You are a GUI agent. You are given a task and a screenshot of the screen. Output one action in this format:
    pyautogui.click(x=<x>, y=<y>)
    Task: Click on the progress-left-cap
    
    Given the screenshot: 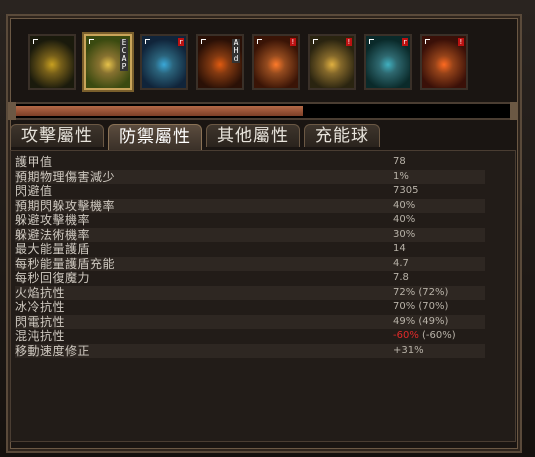 What is the action you would take?
    pyautogui.click(x=12, y=111)
    